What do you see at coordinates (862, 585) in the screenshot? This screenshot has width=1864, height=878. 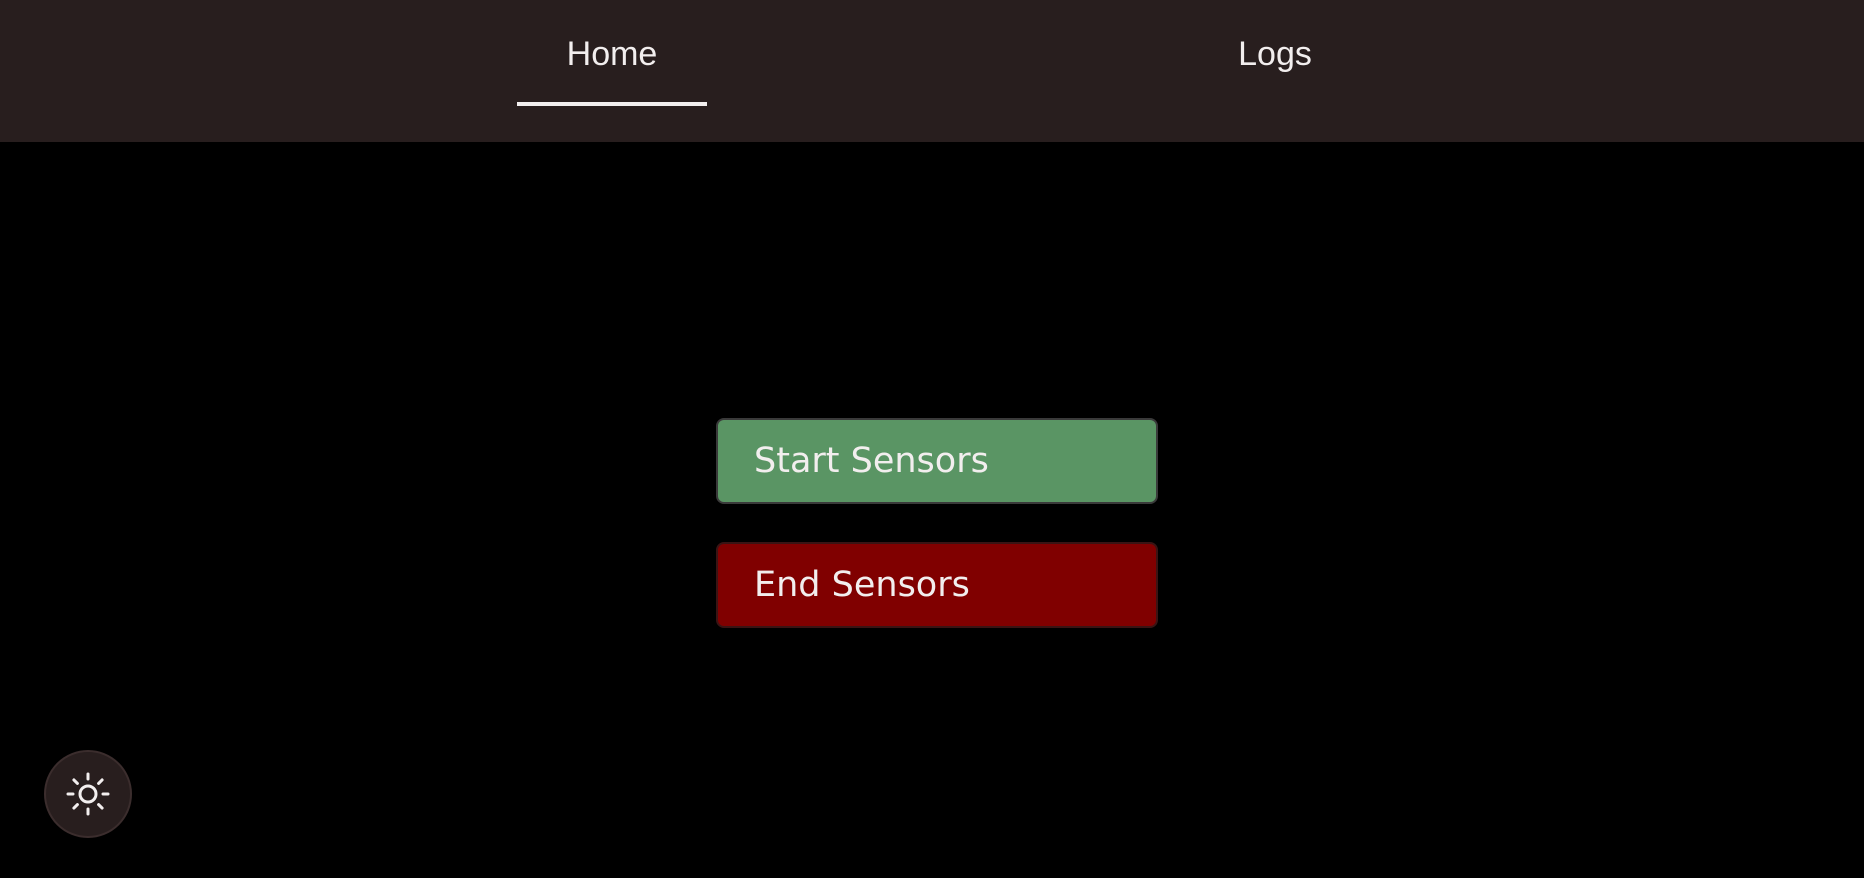 I see `end-sensors-label: End Sensors` at bounding box center [862, 585].